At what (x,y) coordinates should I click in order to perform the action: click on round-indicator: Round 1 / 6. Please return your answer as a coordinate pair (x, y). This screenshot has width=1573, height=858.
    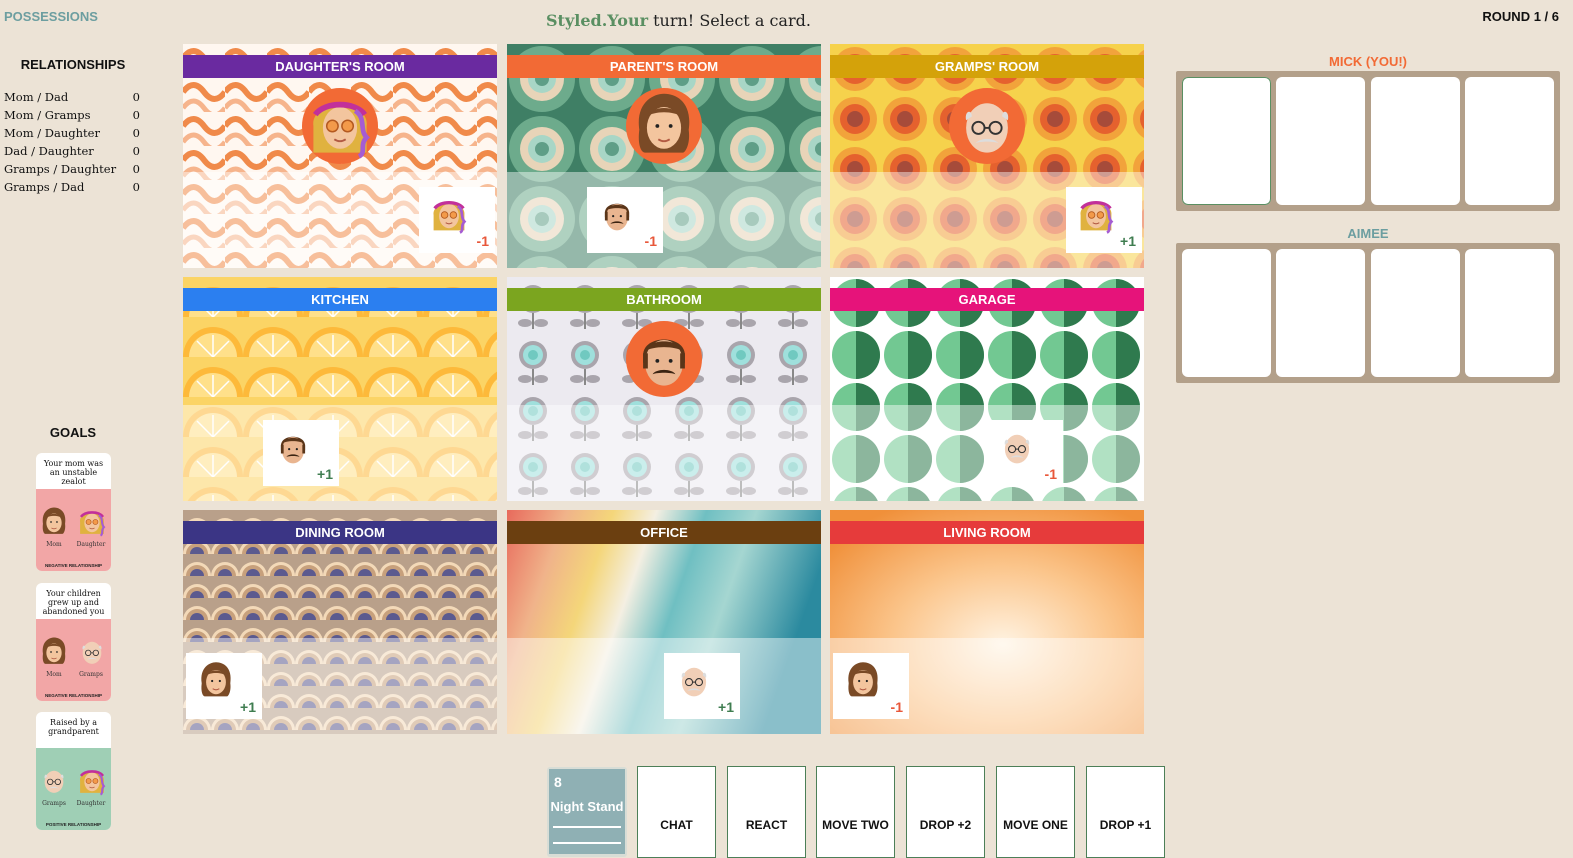
    Looking at the image, I should click on (1520, 16).